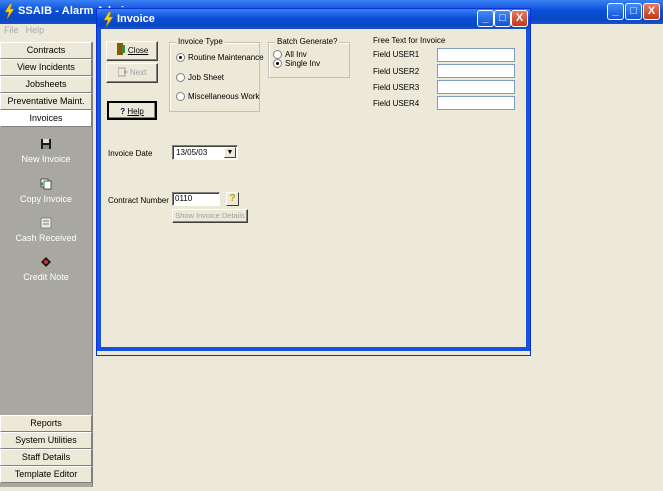 This screenshot has width=663, height=491. I want to click on contract-number-label: Contract Number, so click(138, 200).